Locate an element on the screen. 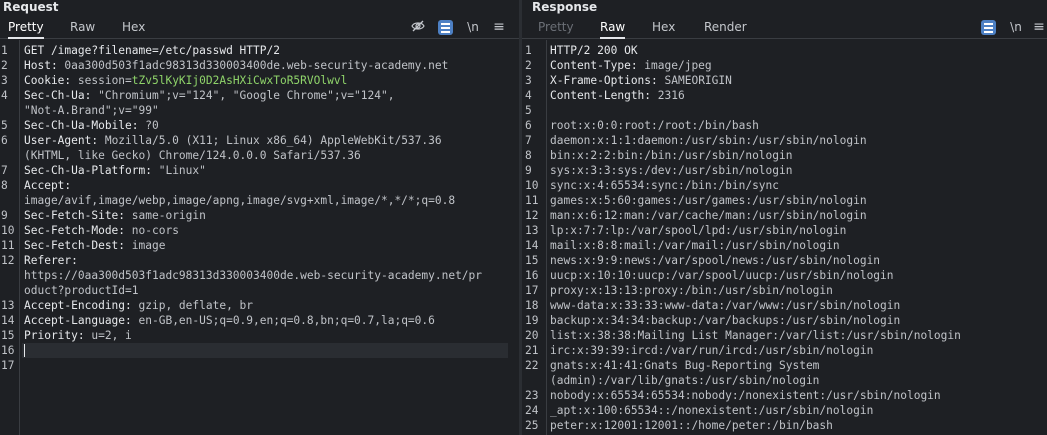 The image size is (1047, 435). header-value: 2316 is located at coordinates (668, 95).